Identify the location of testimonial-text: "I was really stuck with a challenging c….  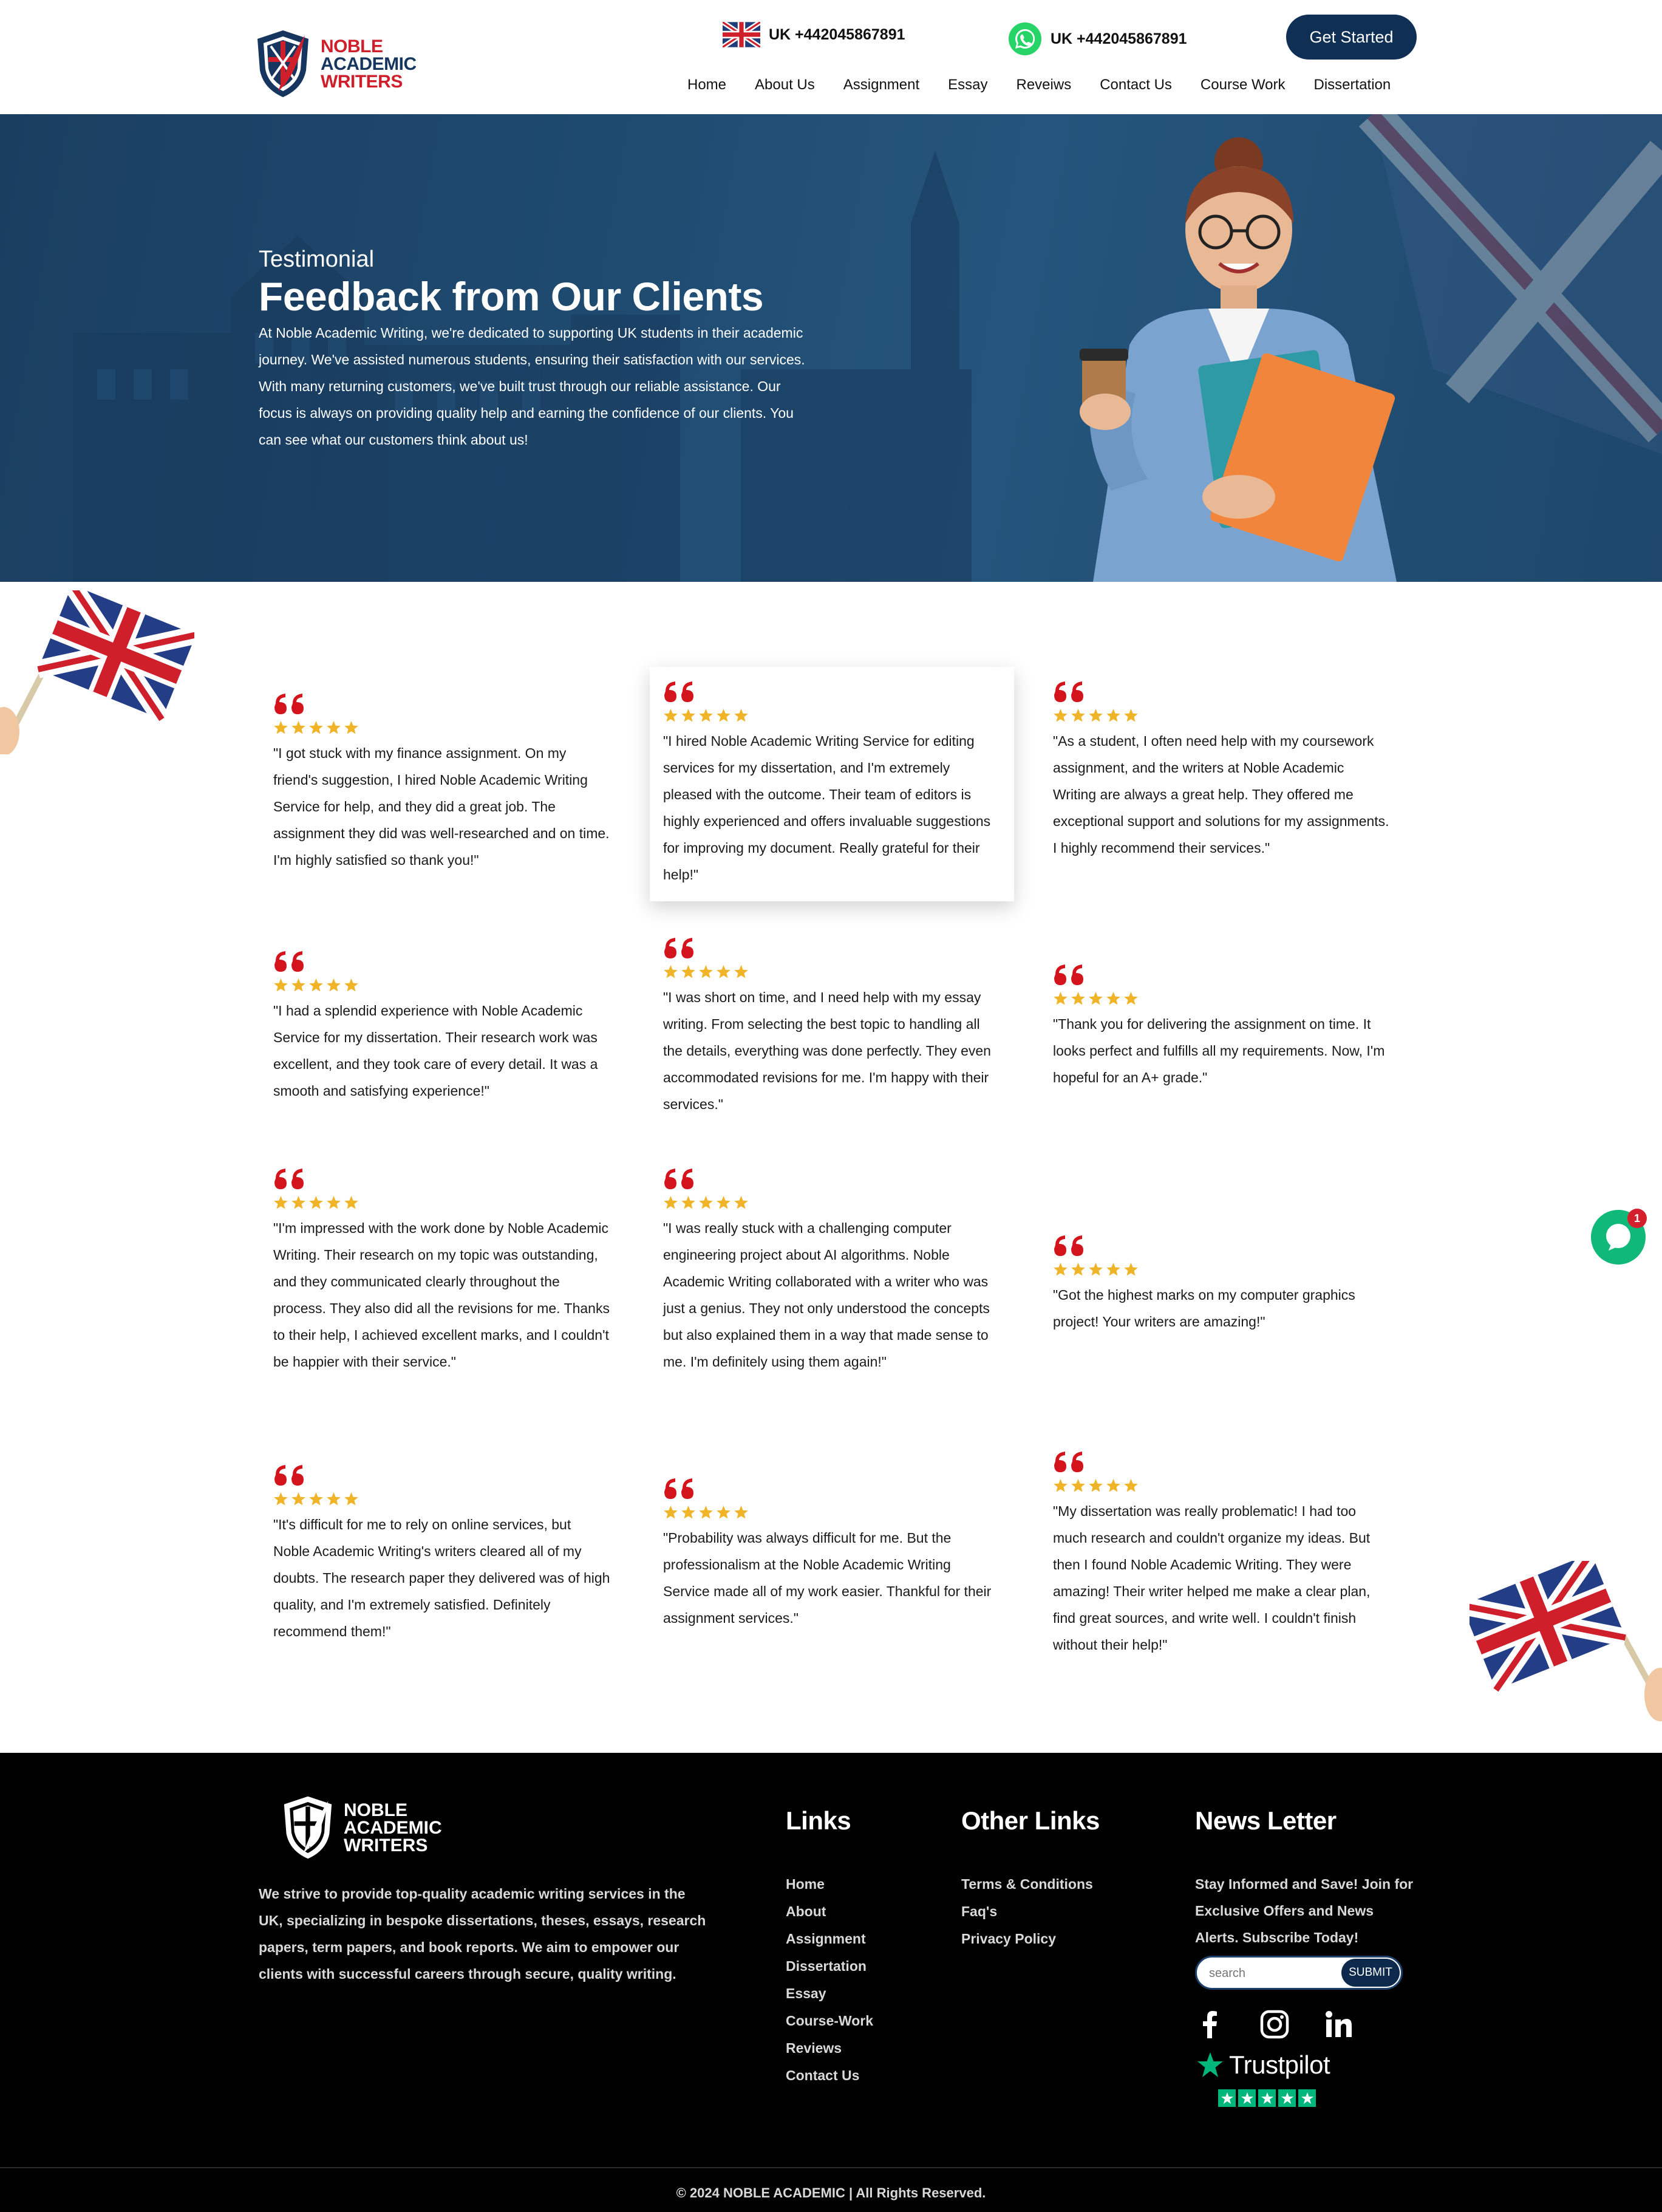
(826, 1295).